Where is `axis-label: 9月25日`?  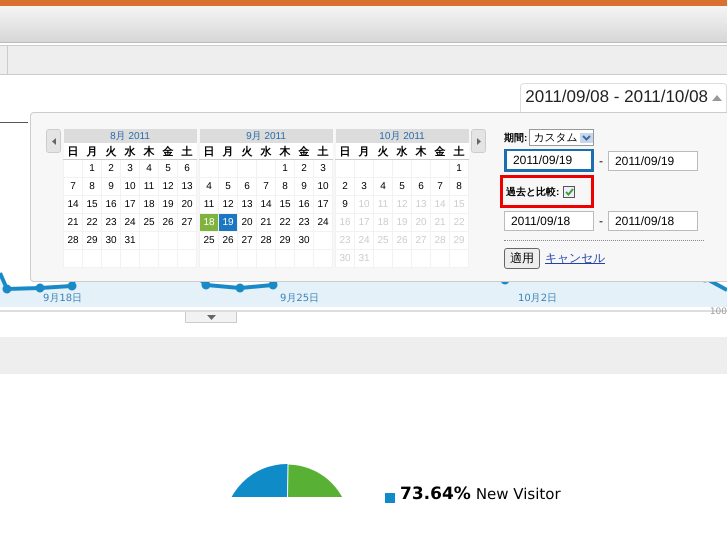 axis-label: 9月25日 is located at coordinates (300, 298).